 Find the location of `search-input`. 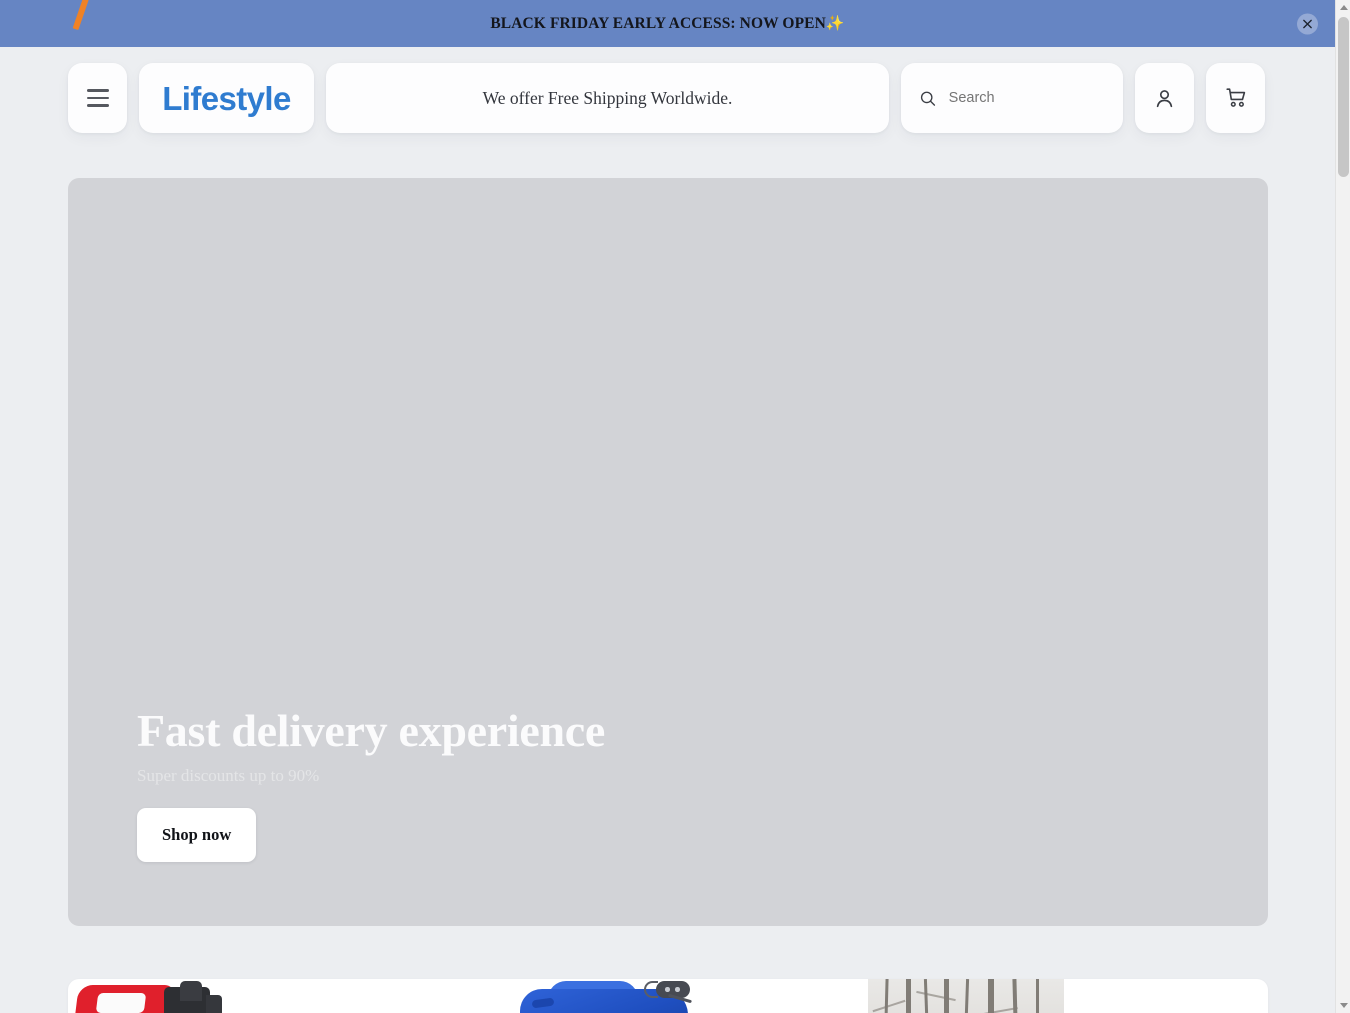

search-input is located at coordinates (1026, 98).